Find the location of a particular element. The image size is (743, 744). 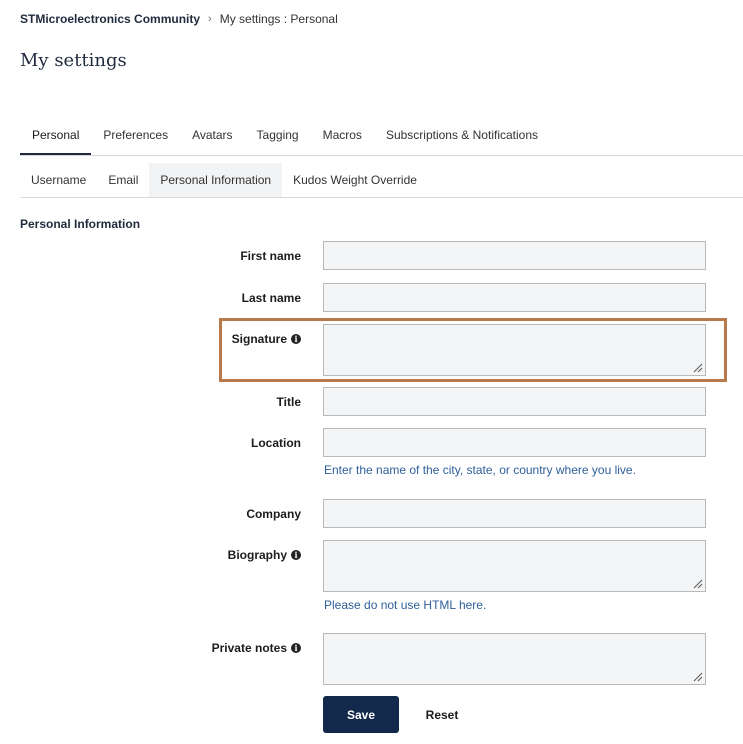

first-name-label: First name is located at coordinates (270, 256).